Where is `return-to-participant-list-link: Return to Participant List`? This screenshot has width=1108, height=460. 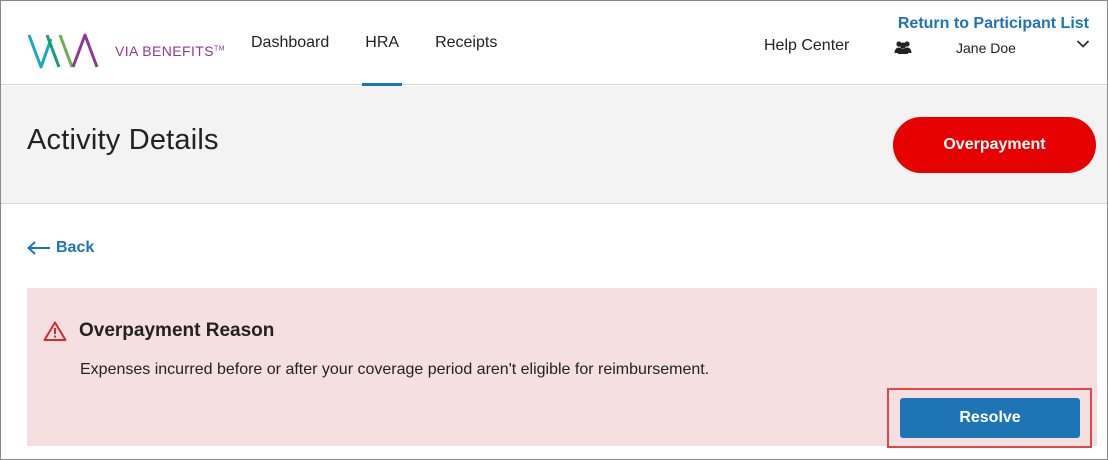
return-to-participant-list-link: Return to Participant List is located at coordinates (993, 24).